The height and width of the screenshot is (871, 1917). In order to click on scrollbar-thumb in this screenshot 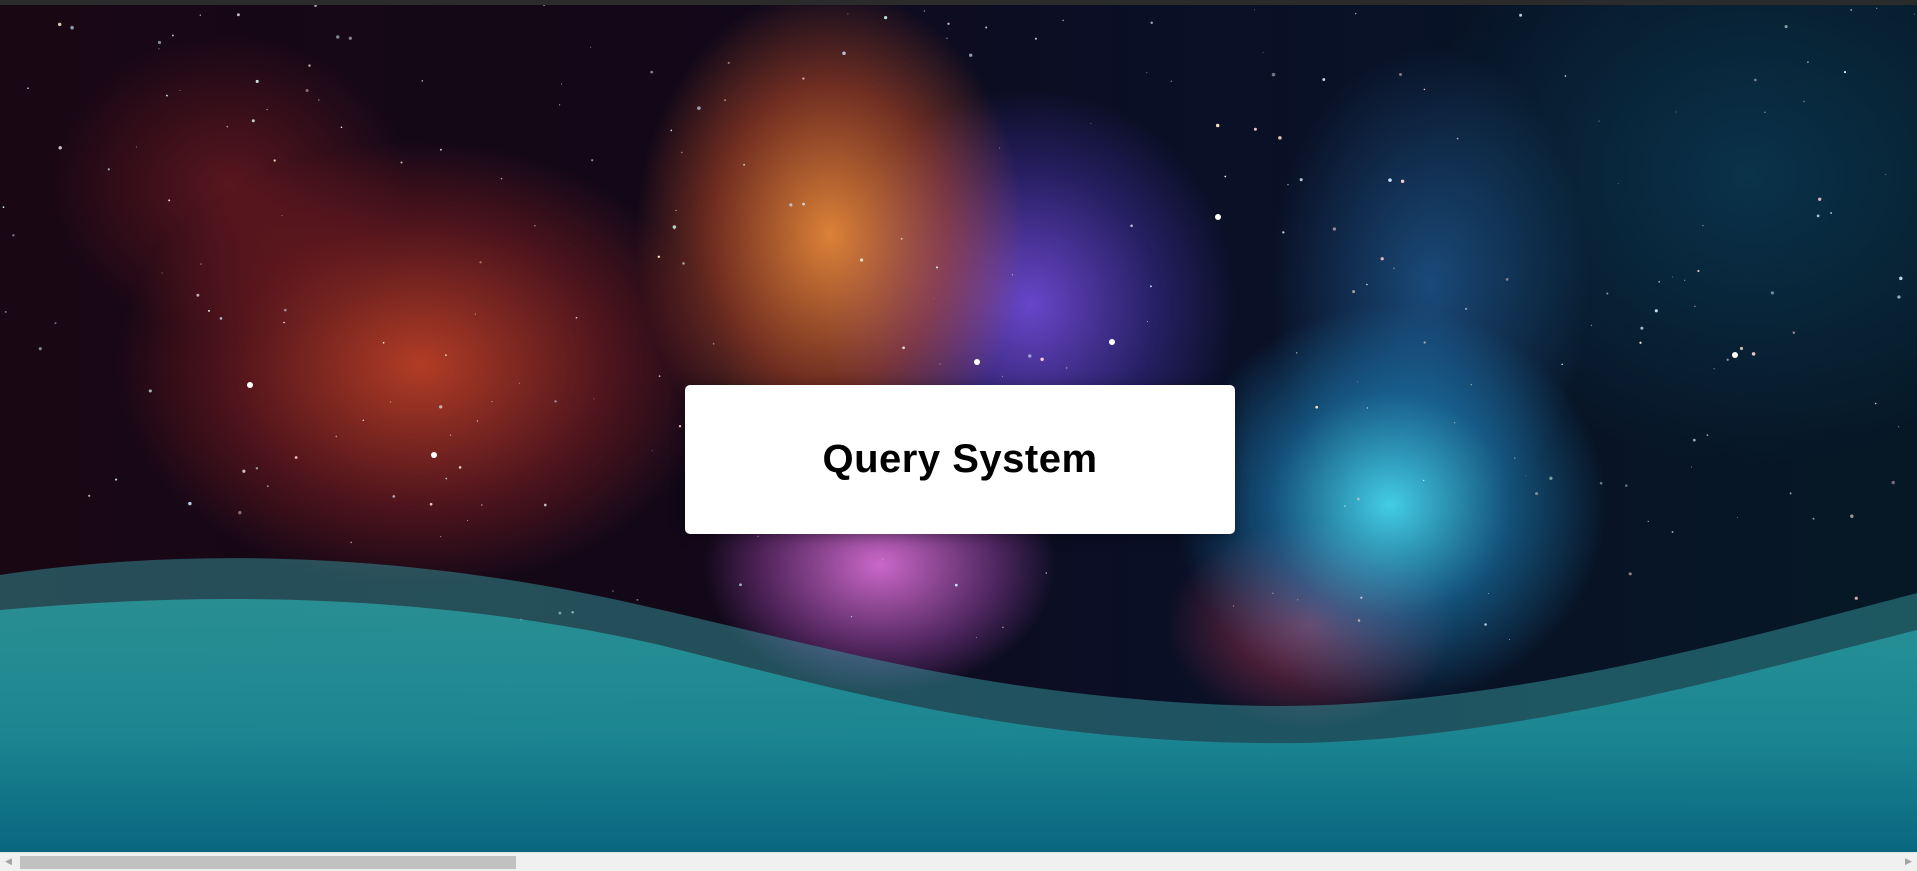, I will do `click(268, 862)`.